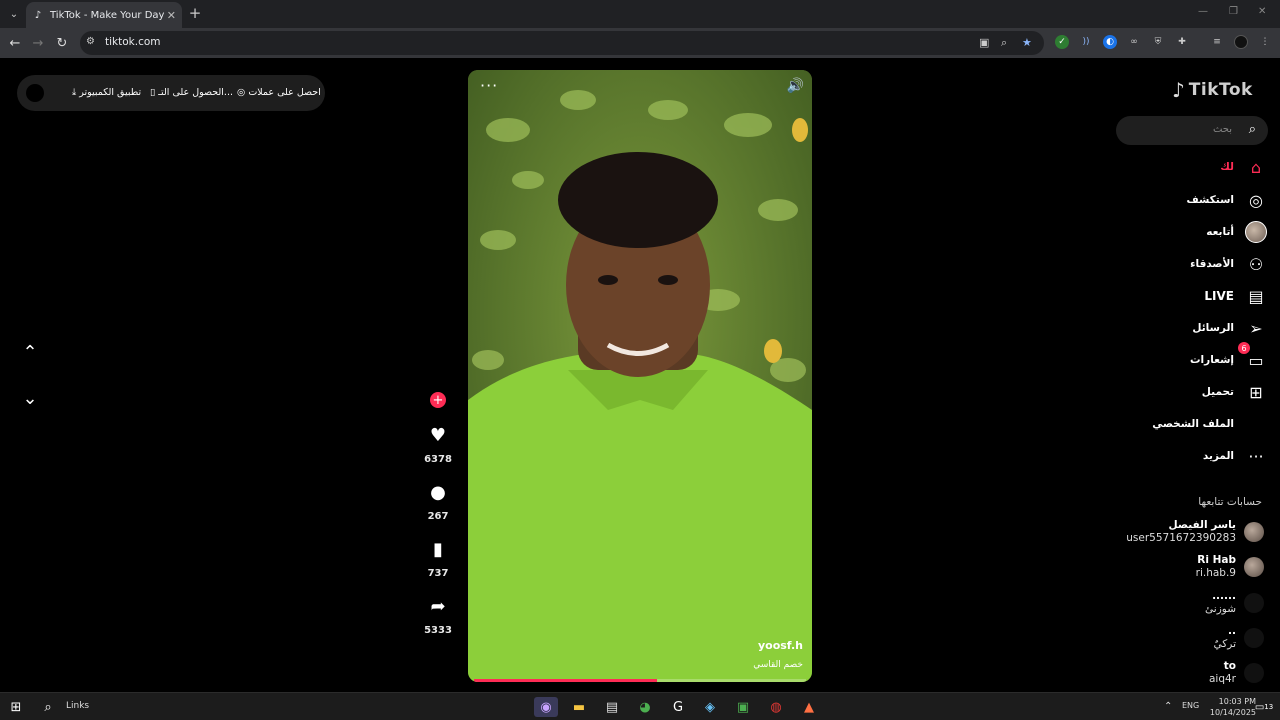 Image resolution: width=1280 pixels, height=720 pixels. Describe the element at coordinates (640, 14) in the screenshot. I see `browser-tab-bar: ⌄ ♪ TikTok - Make Your Day ✕ + — ❐ ✕` at that location.